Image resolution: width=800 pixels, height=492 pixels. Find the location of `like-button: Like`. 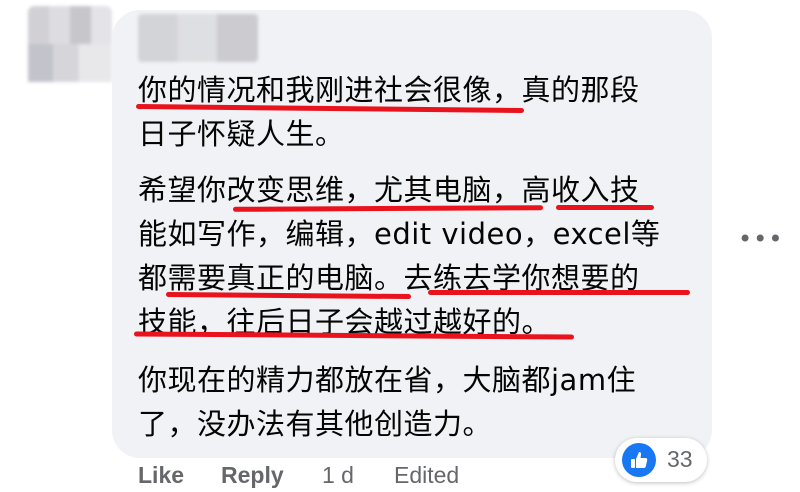

like-button: Like is located at coordinates (161, 475).